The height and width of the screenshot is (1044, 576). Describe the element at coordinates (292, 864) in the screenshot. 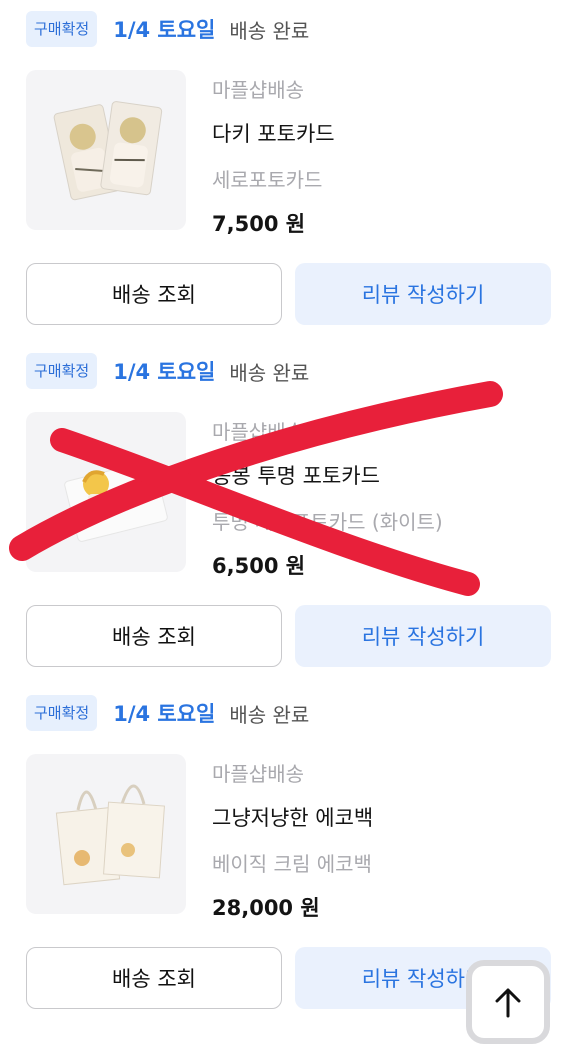

I see `product-option: 베이직 크림 에코백` at that location.